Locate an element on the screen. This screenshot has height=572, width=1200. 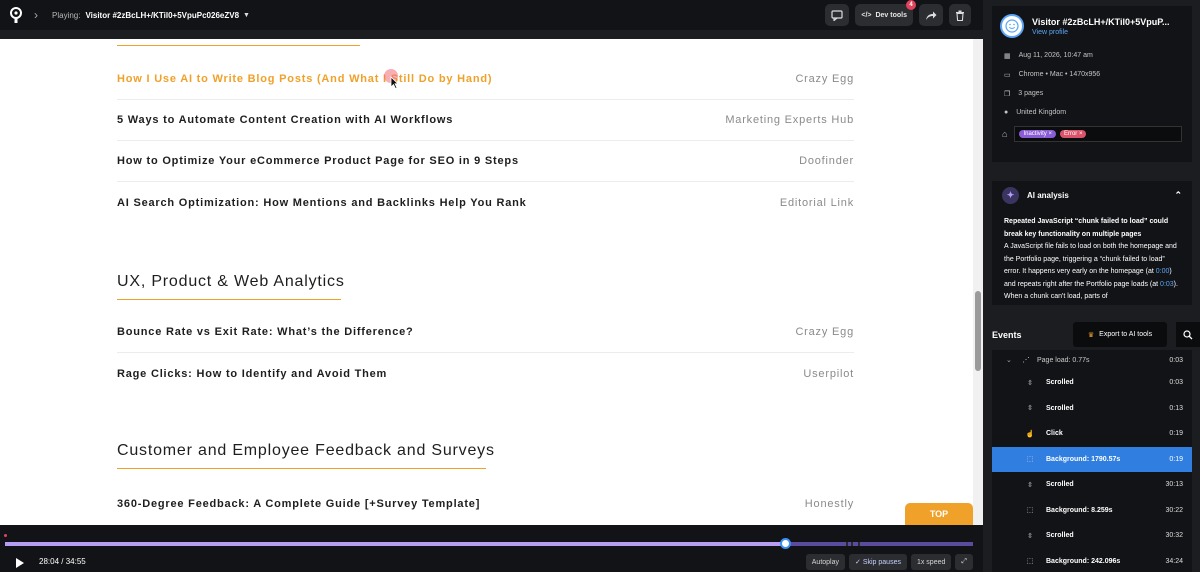
event-label: Scrolled is located at coordinates (1060, 408).